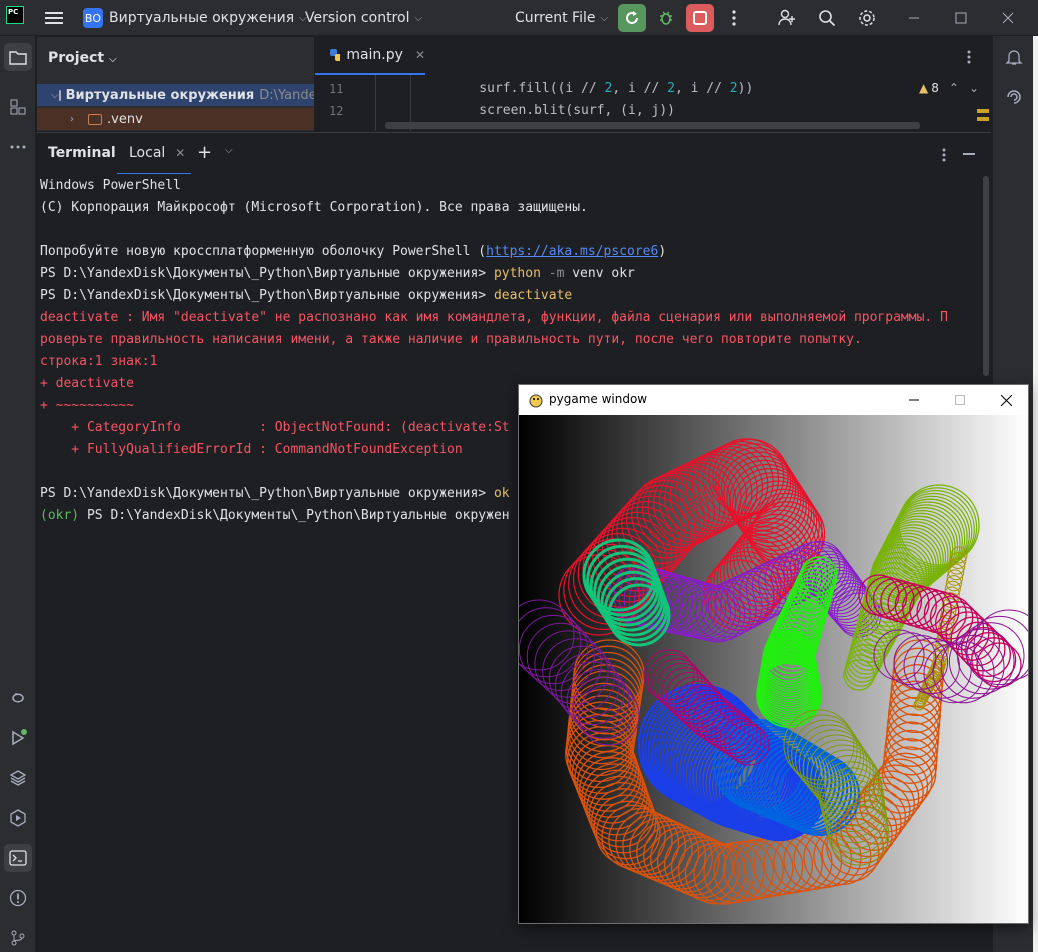 The height and width of the screenshot is (952, 1038). What do you see at coordinates (1035, 494) in the screenshot?
I see `background-window-edge` at bounding box center [1035, 494].